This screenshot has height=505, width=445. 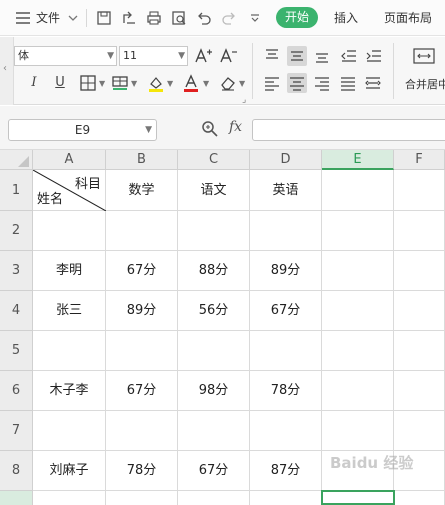 I want to click on justify-icon, so click(x=348, y=83).